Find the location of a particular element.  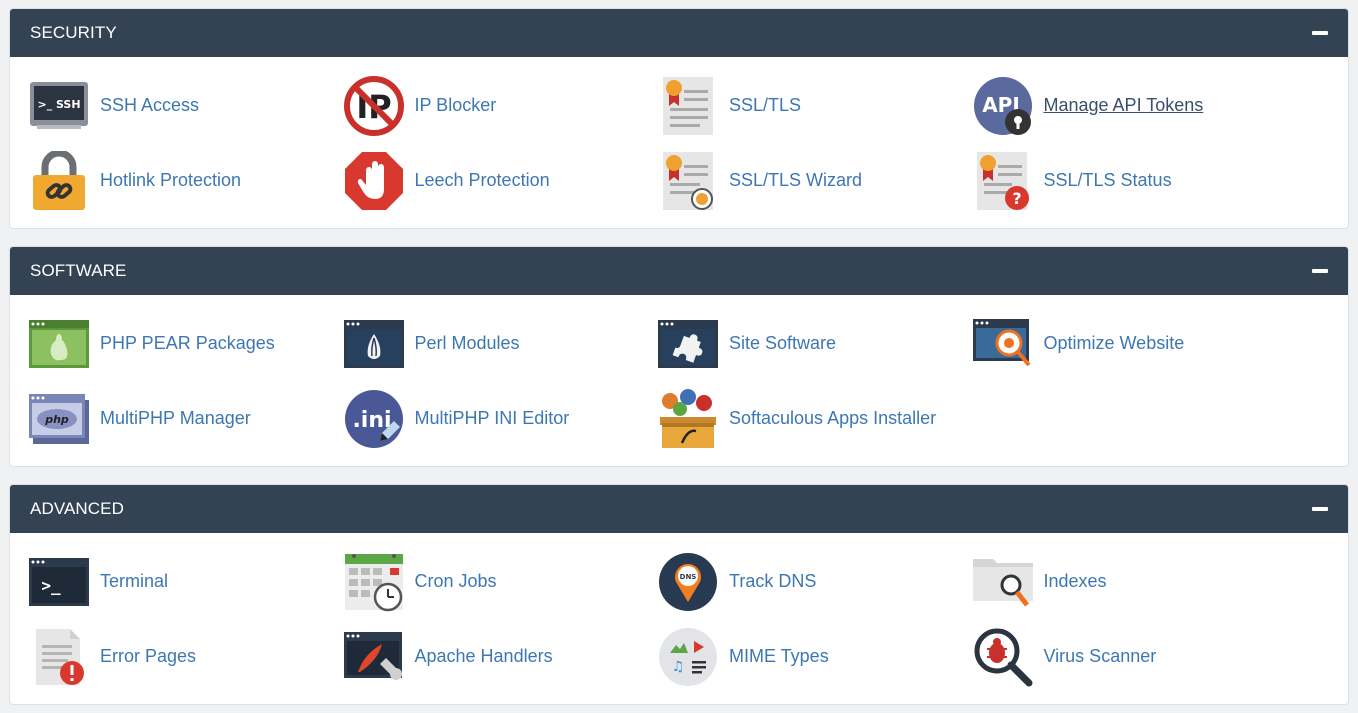

manage-api-tokens-link: API Manage API Tokens is located at coordinates (1130, 105).